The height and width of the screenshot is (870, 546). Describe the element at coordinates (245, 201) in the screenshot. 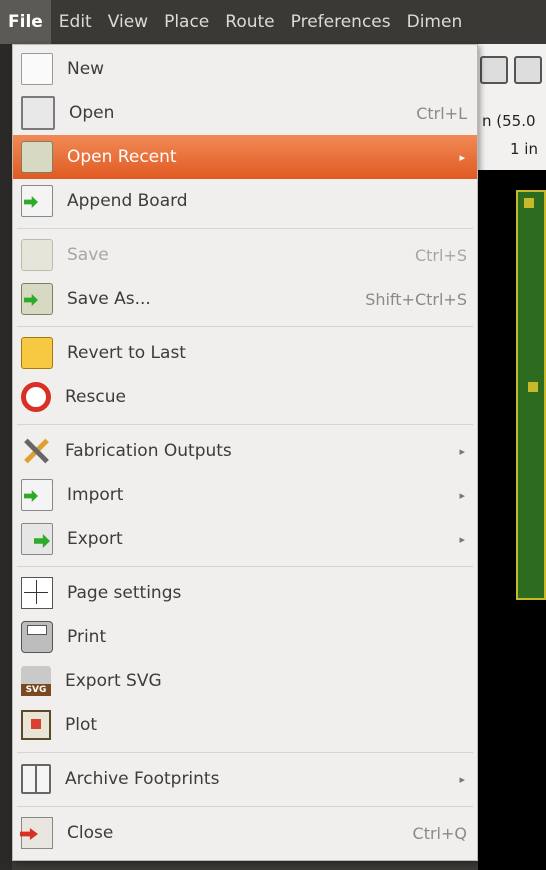

I see `menu-item-append-board: Append Board` at that location.